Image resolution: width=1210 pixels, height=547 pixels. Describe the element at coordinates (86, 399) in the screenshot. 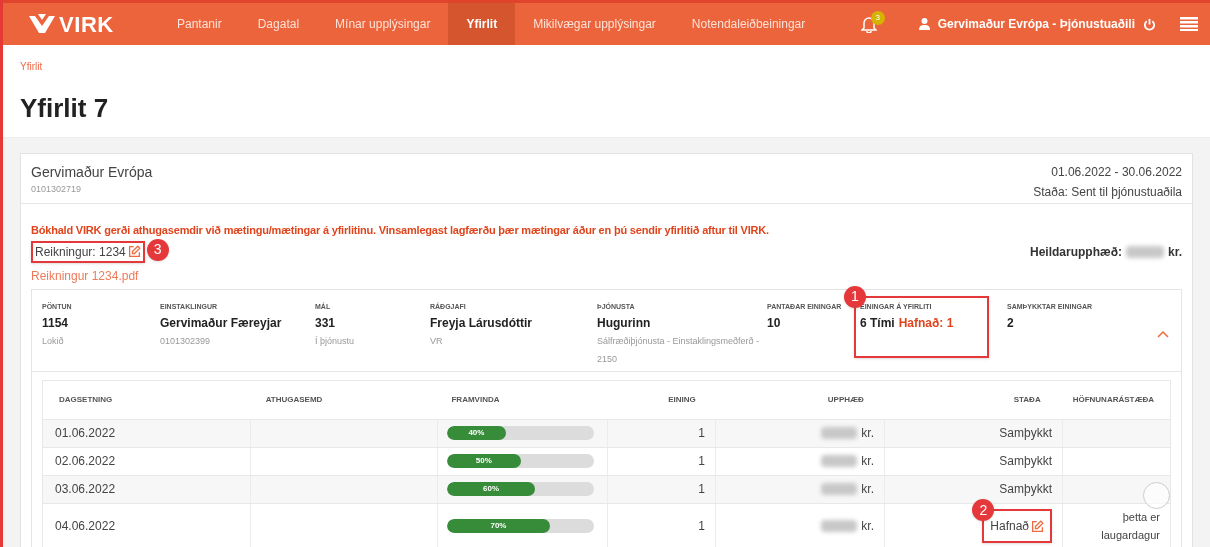

I see `column-header: DAGSETNING` at that location.